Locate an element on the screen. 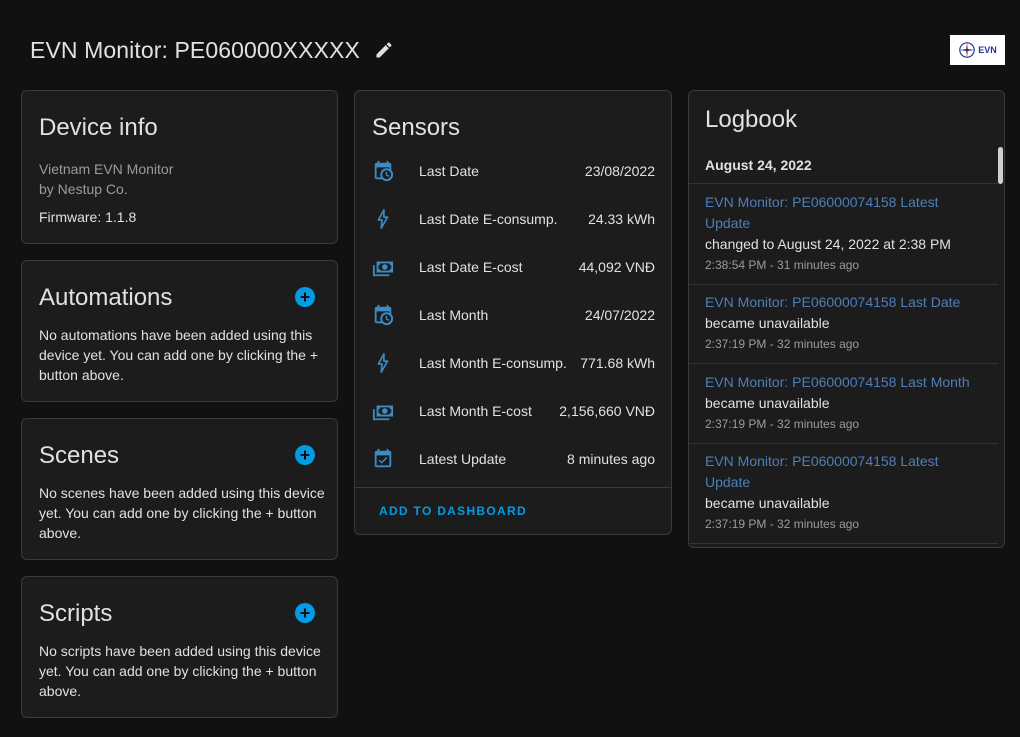 This screenshot has height=737, width=1020. log-message: changed to August 24, 2022 at 2:38 PM is located at coordinates (828, 244).